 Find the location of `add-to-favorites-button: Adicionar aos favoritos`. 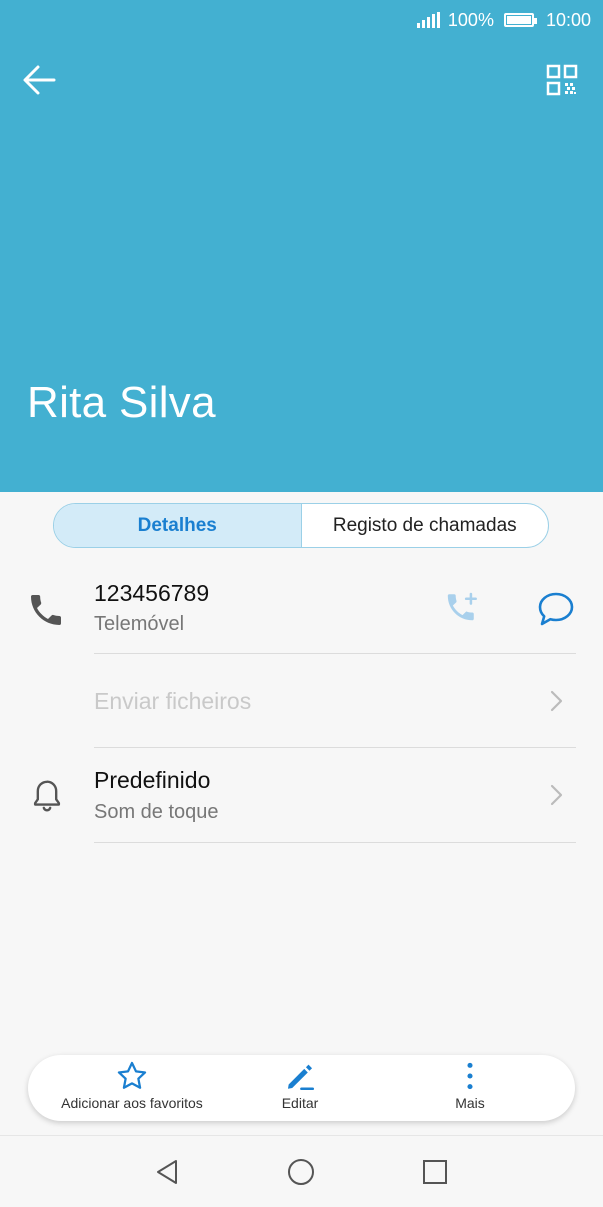

add-to-favorites-button: Adicionar aos favoritos is located at coordinates (132, 1088).